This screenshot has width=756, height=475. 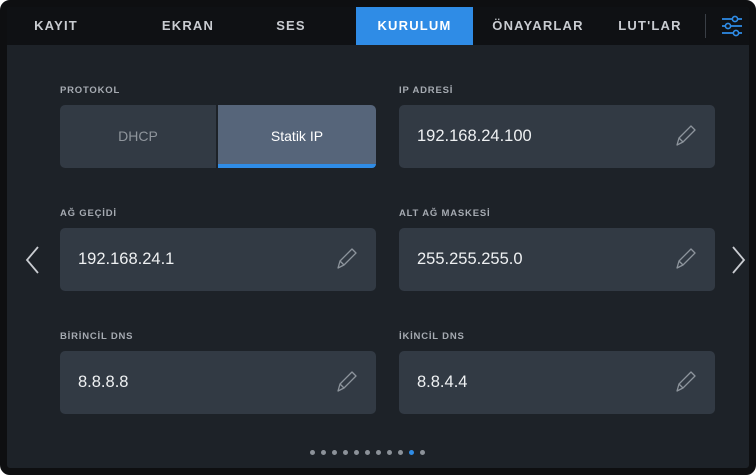 What do you see at coordinates (97, 336) in the screenshot?
I see `primary-dns-label: BİRİNCİL DNS` at bounding box center [97, 336].